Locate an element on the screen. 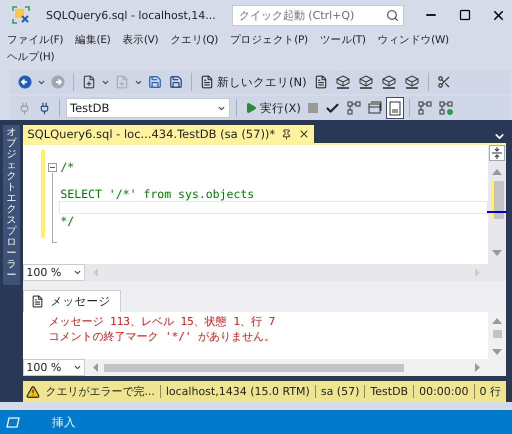  pin-icon is located at coordinates (286, 134).